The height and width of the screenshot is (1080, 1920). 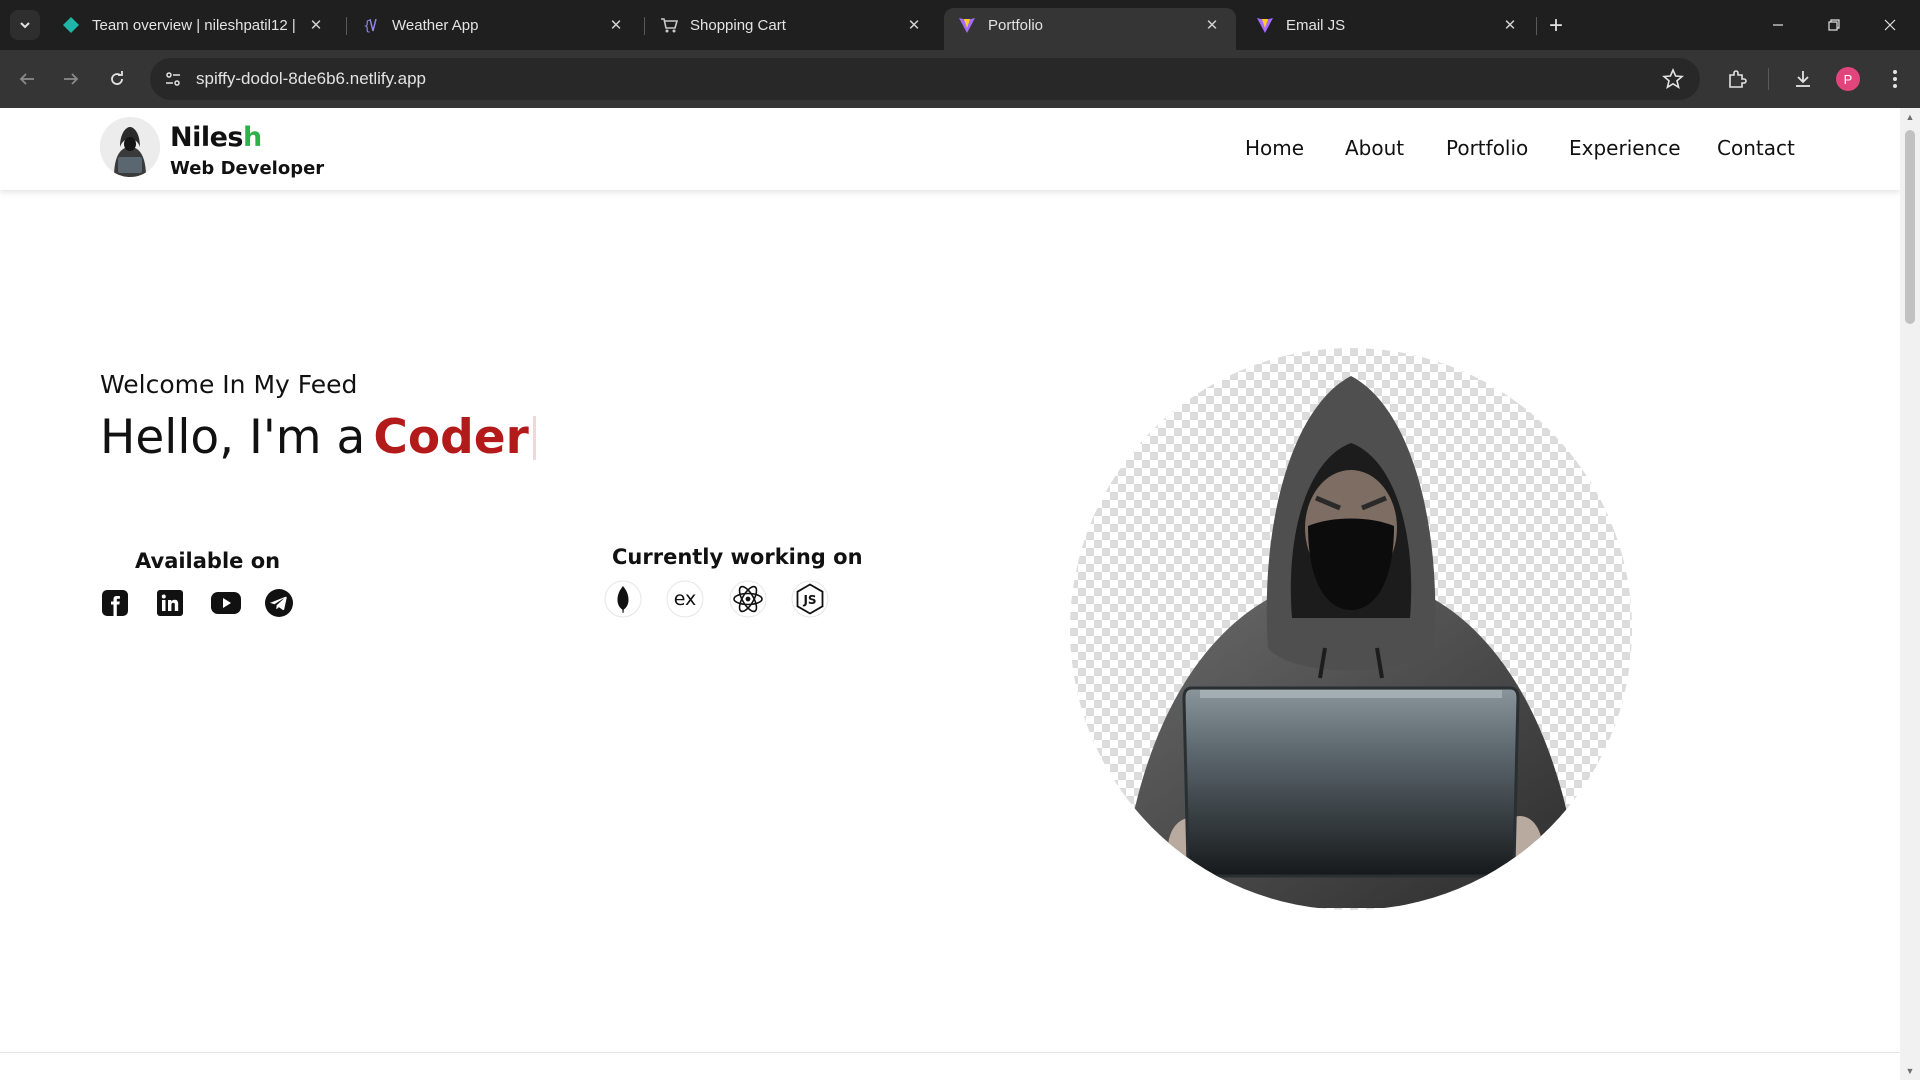 What do you see at coordinates (1673, 79) in the screenshot?
I see `star-icon` at bounding box center [1673, 79].